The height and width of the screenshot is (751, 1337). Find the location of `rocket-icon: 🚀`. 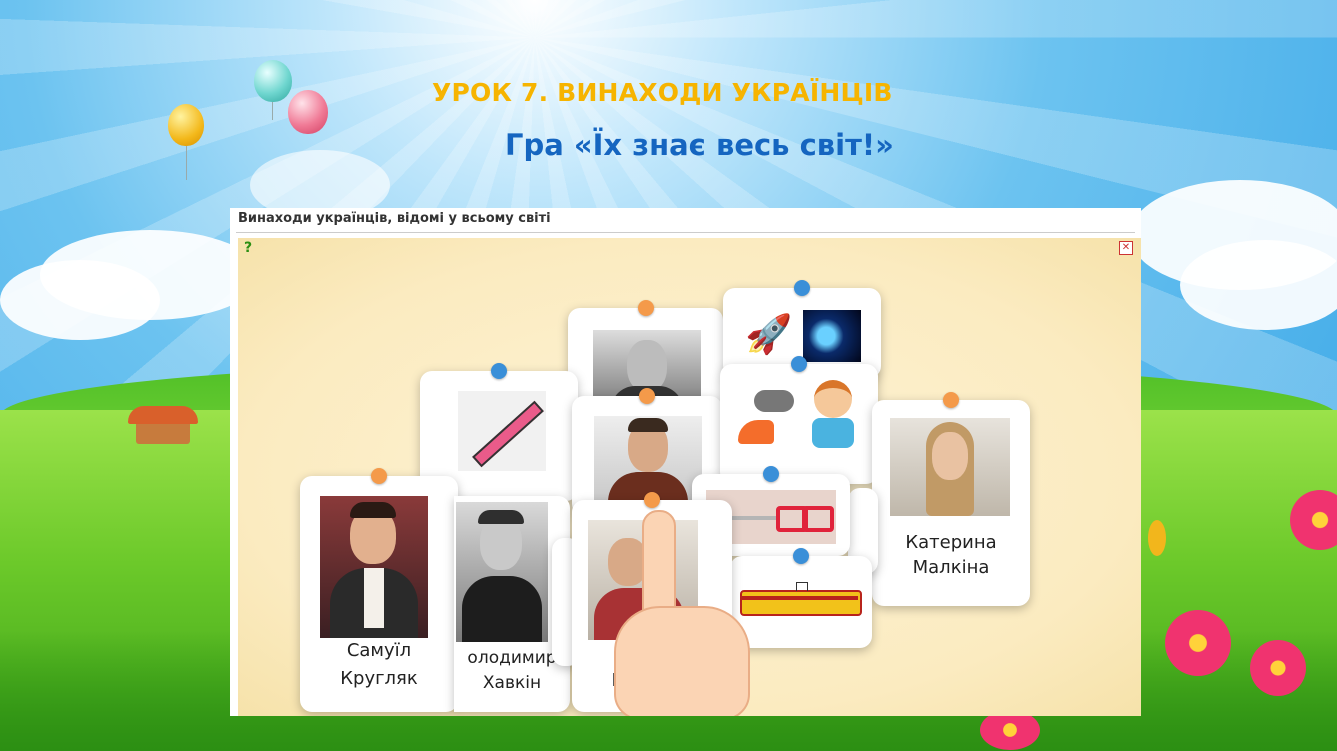

rocket-icon: 🚀 is located at coordinates (769, 334).